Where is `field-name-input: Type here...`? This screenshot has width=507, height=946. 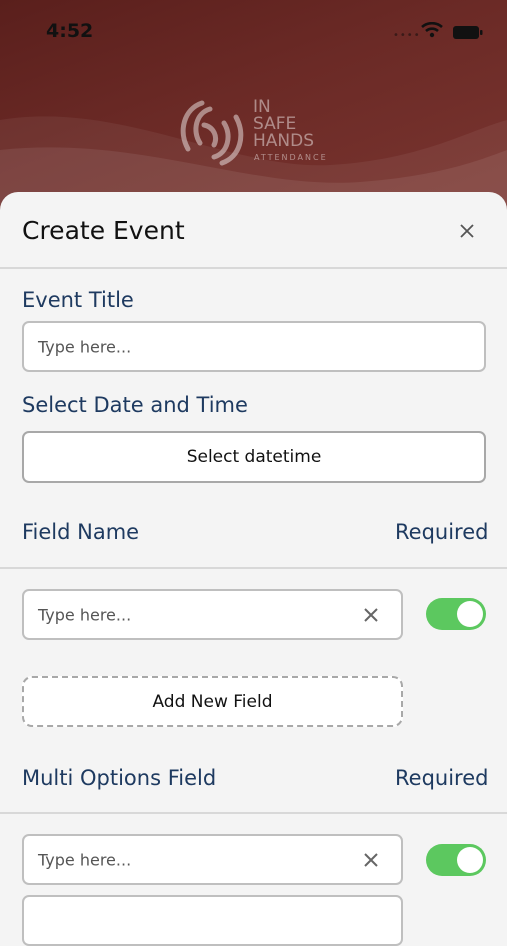
field-name-input: Type here... is located at coordinates (212, 614).